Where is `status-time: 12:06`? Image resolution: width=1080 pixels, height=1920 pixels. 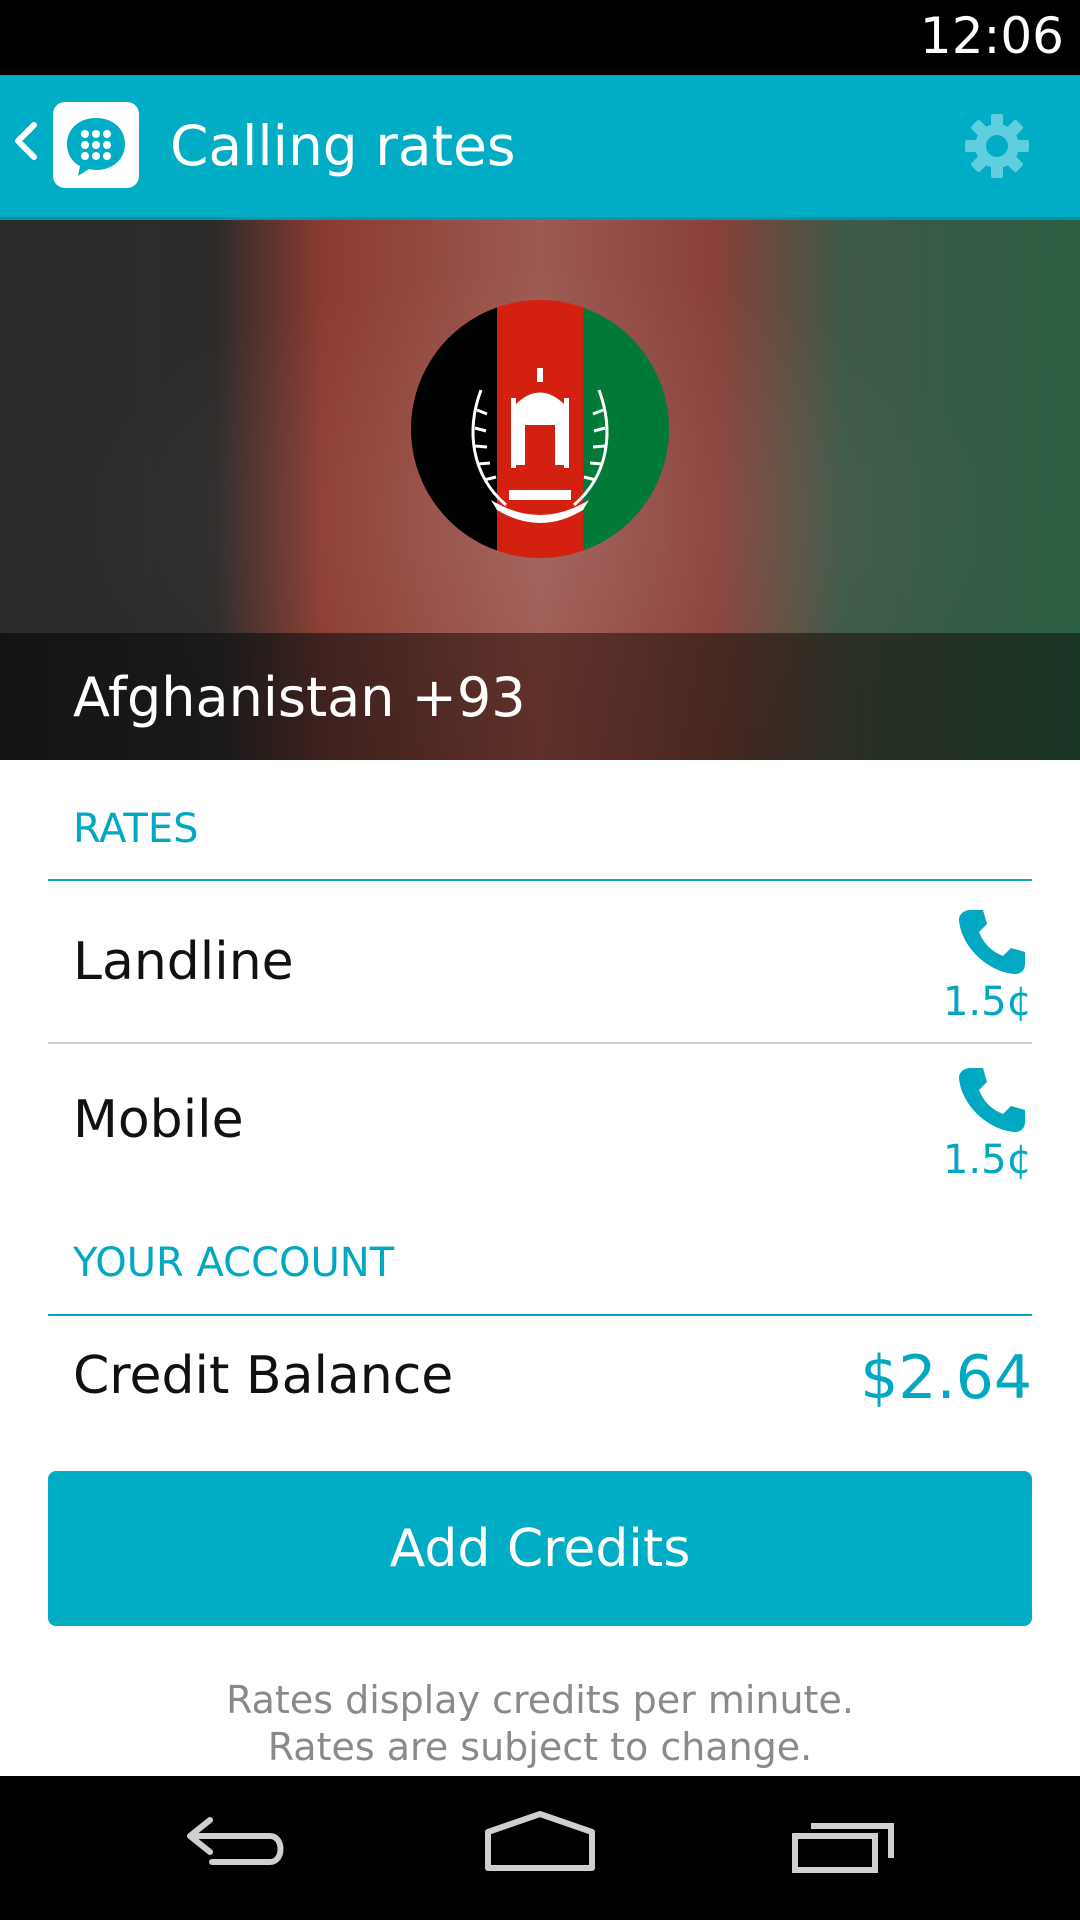
status-time: 12:06 is located at coordinates (991, 36).